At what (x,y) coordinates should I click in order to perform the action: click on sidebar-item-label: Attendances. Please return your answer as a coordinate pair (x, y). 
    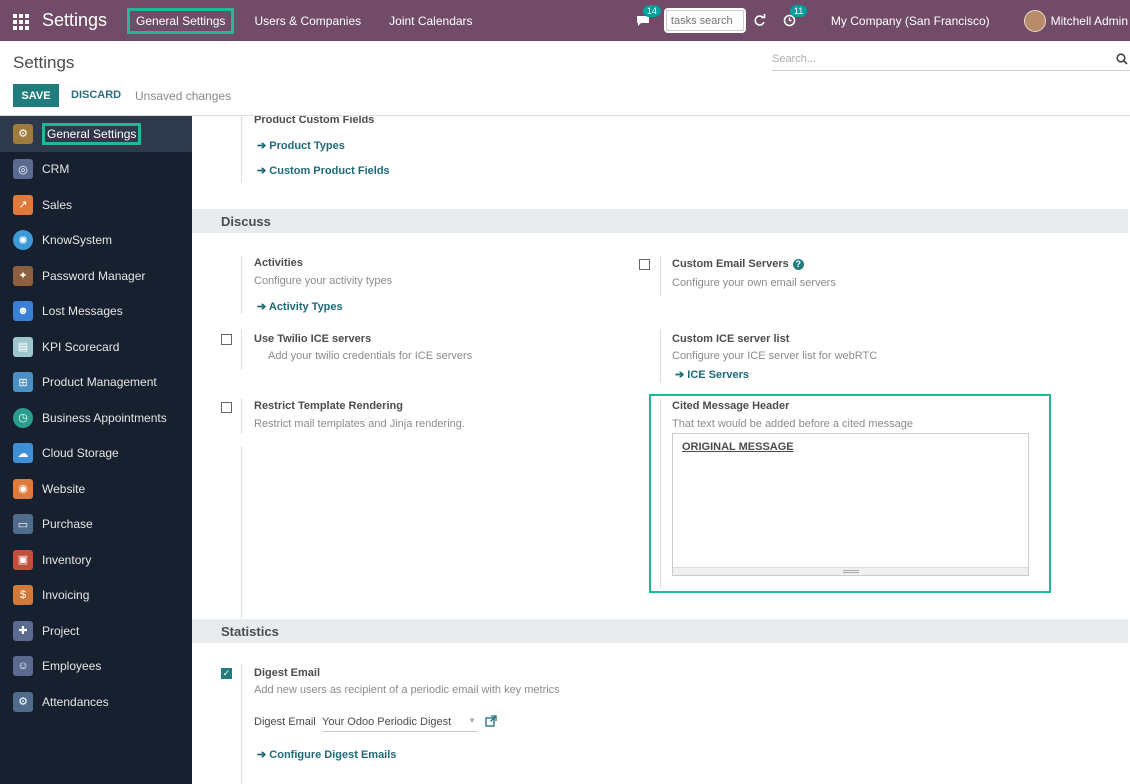
    Looking at the image, I should click on (75, 701).